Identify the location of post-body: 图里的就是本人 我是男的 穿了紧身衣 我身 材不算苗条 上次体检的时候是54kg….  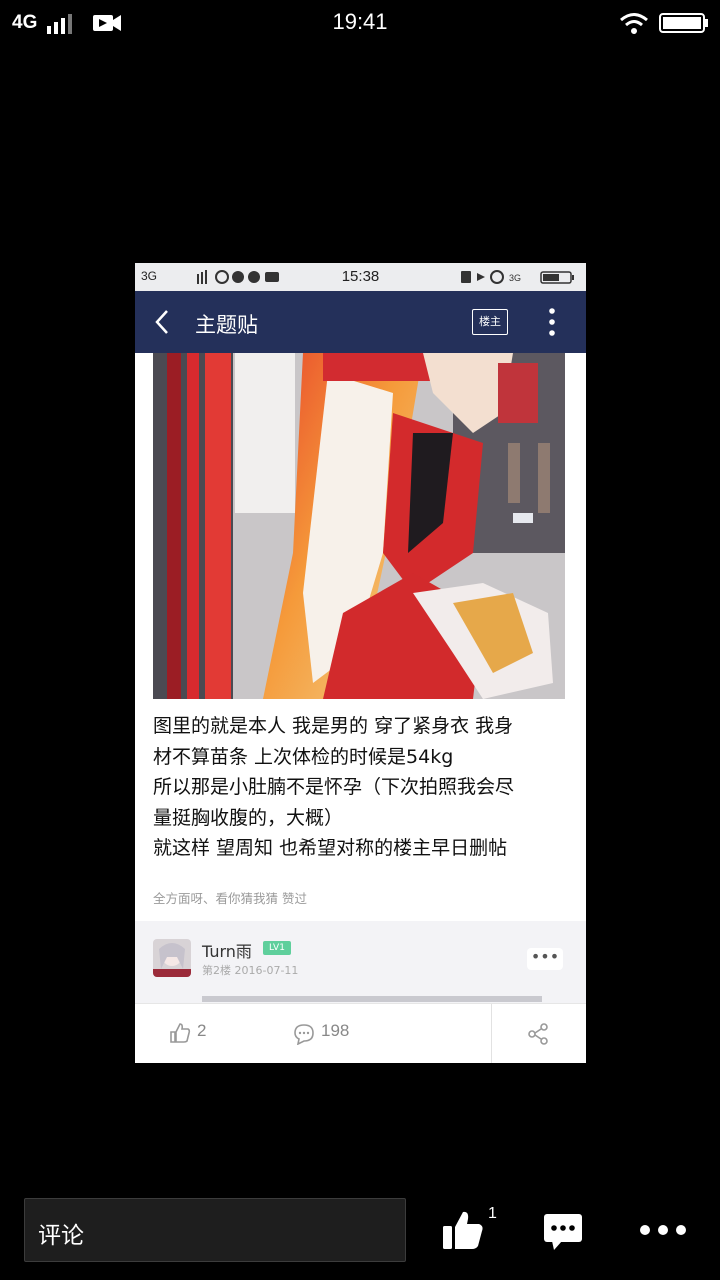
(363, 787).